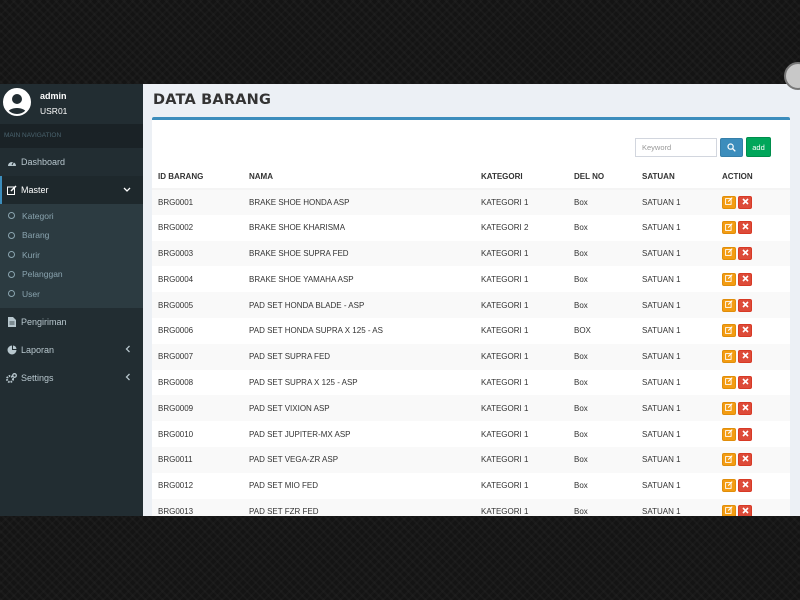  I want to click on cell-id: BRG0011, so click(175, 460).